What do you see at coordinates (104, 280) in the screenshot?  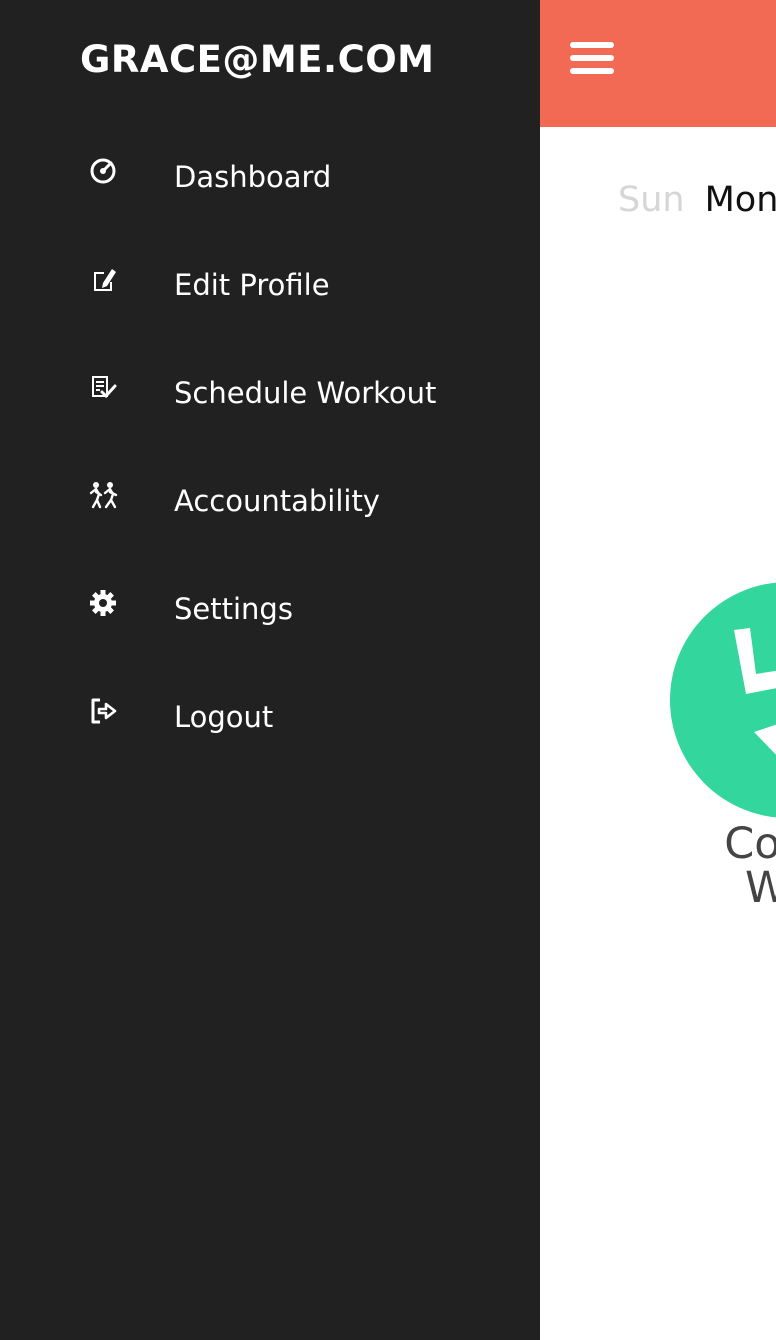 I see `edit-profile-icon` at bounding box center [104, 280].